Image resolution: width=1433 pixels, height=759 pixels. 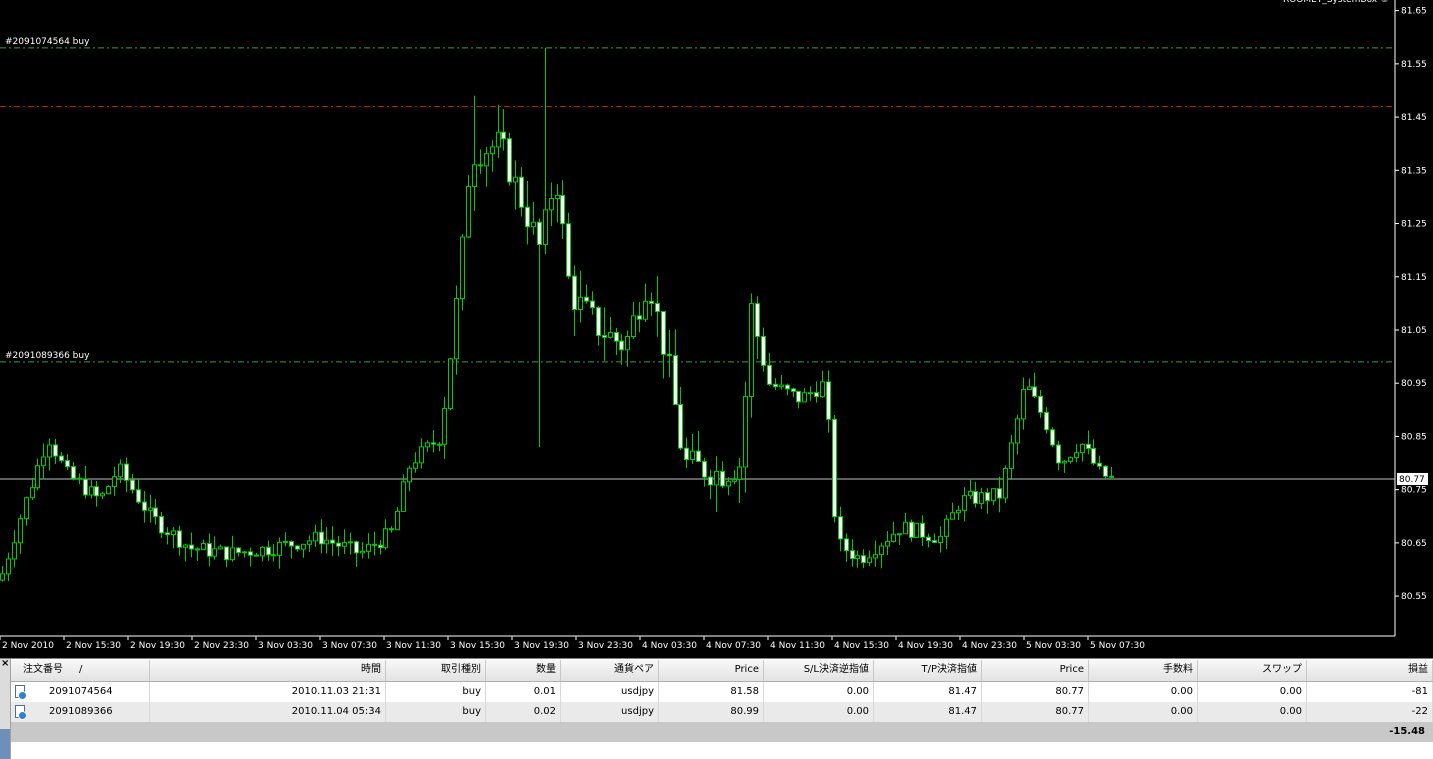 What do you see at coordinates (268, 670) in the screenshot?
I see `column-header-time: 時間` at bounding box center [268, 670].